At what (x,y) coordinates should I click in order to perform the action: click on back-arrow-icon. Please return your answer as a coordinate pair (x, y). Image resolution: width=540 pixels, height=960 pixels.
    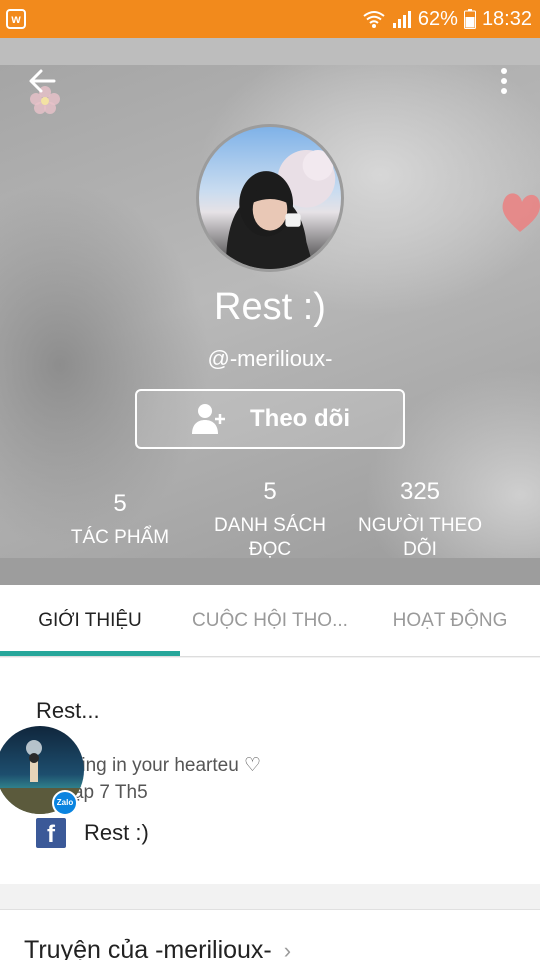
    Looking at the image, I should click on (42, 81).